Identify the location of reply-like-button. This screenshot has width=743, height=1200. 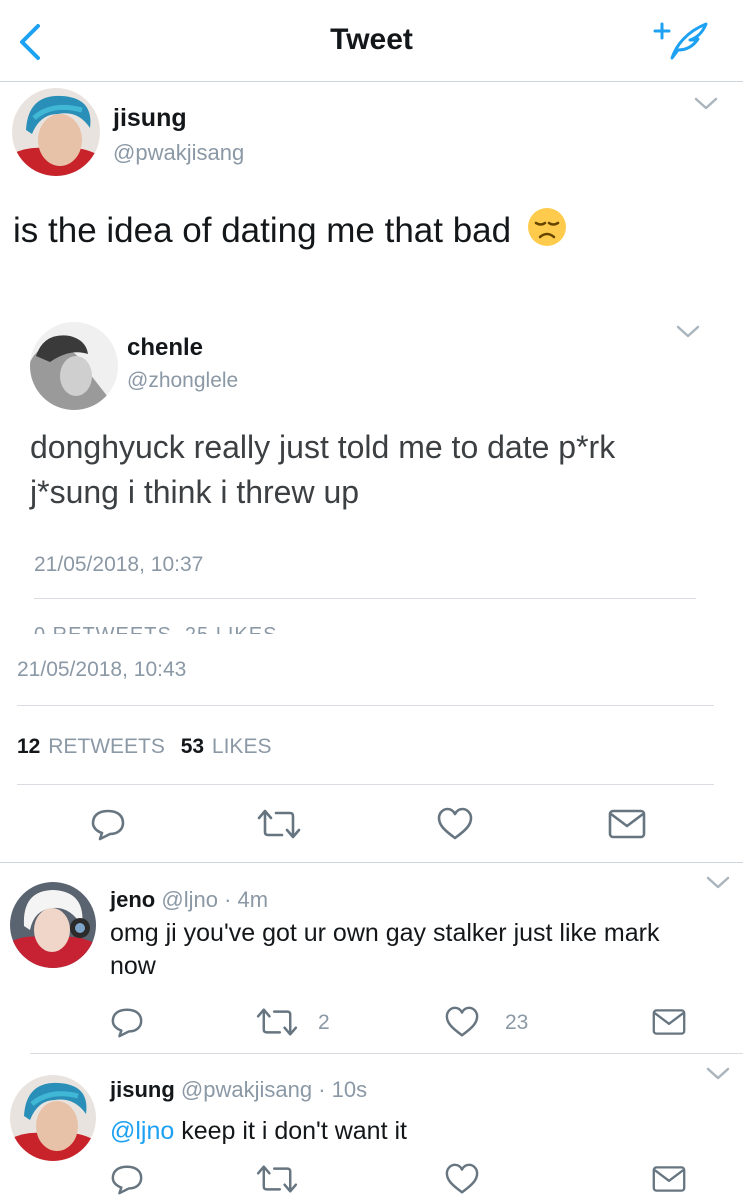
(462, 1022).